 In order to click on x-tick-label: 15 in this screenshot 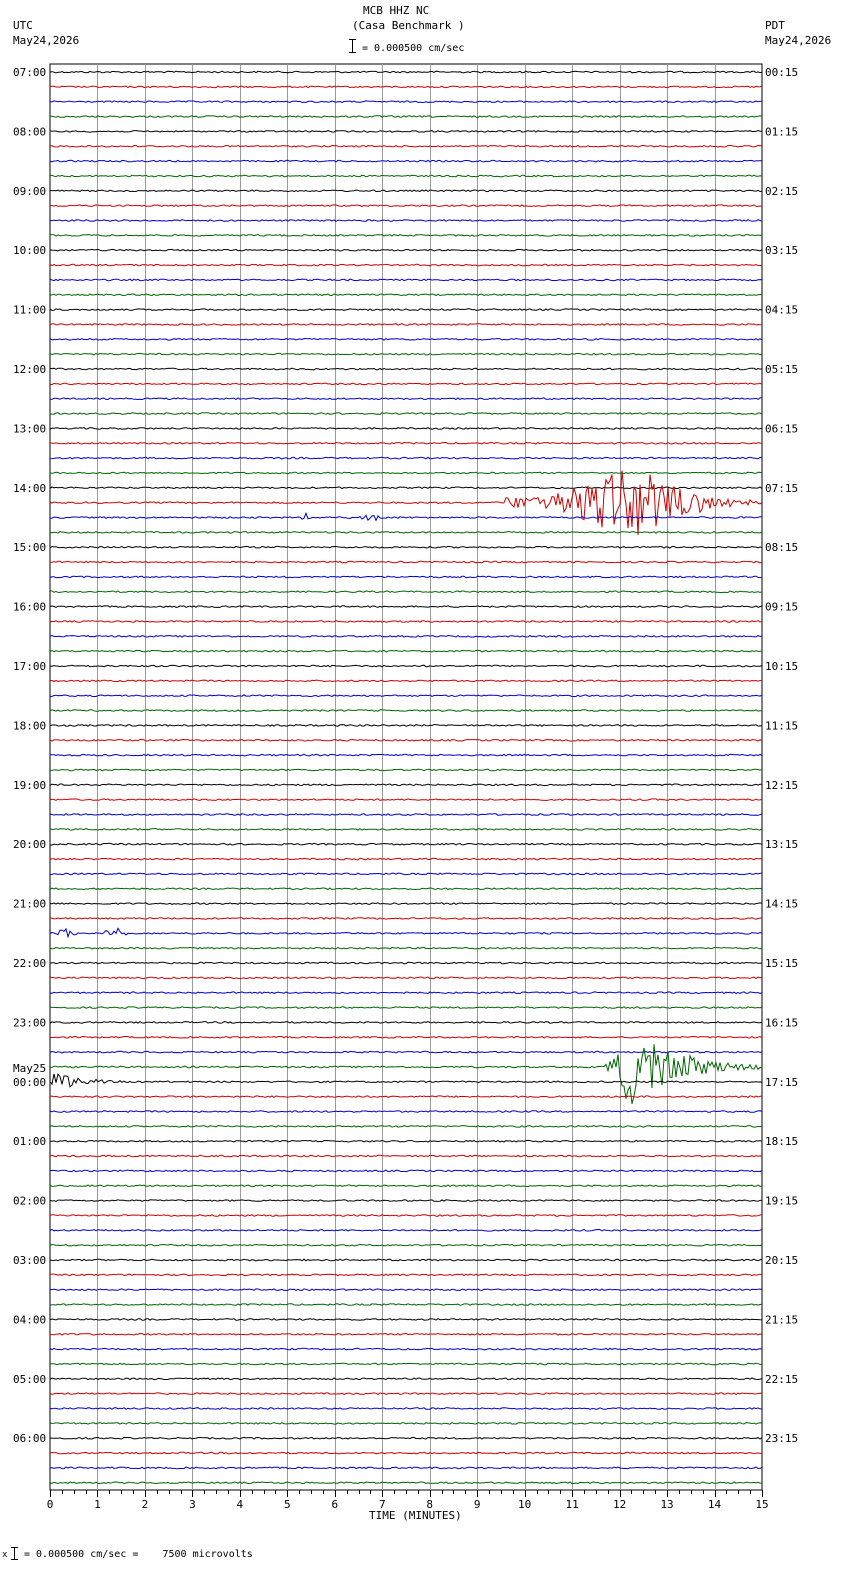, I will do `click(761, 1504)`.